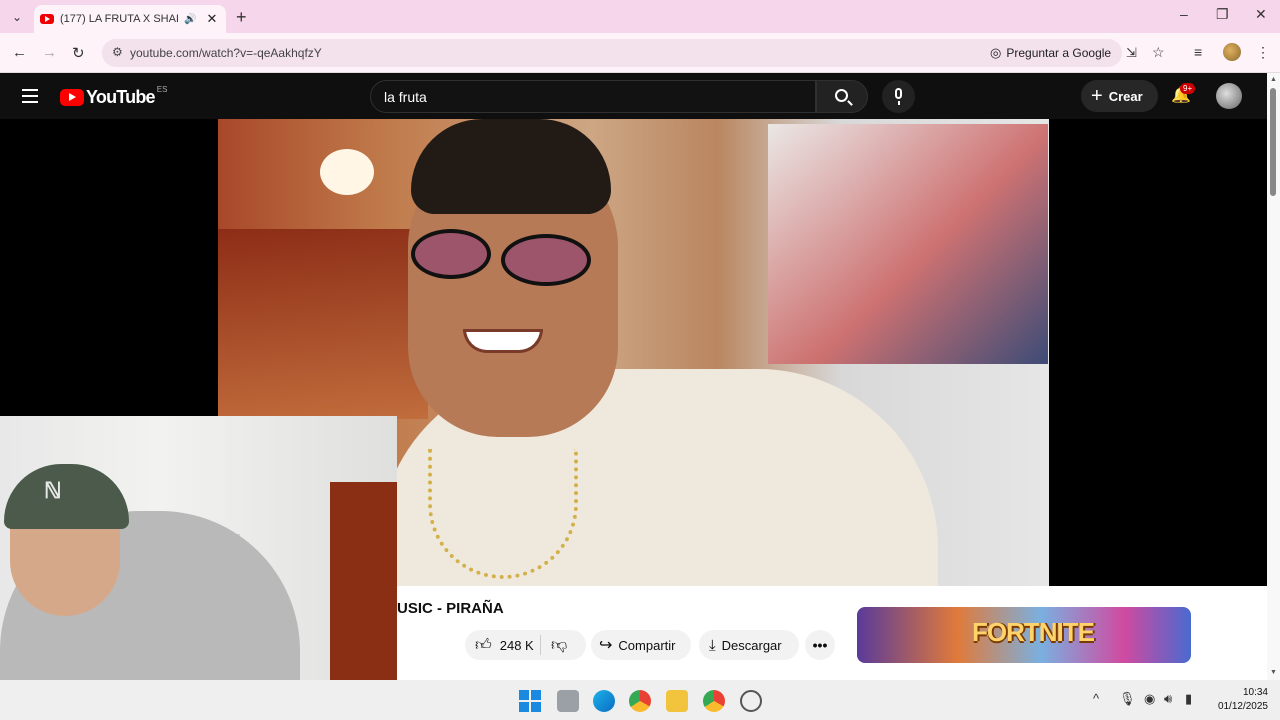  I want to click on chrome-icon, so click(640, 701).